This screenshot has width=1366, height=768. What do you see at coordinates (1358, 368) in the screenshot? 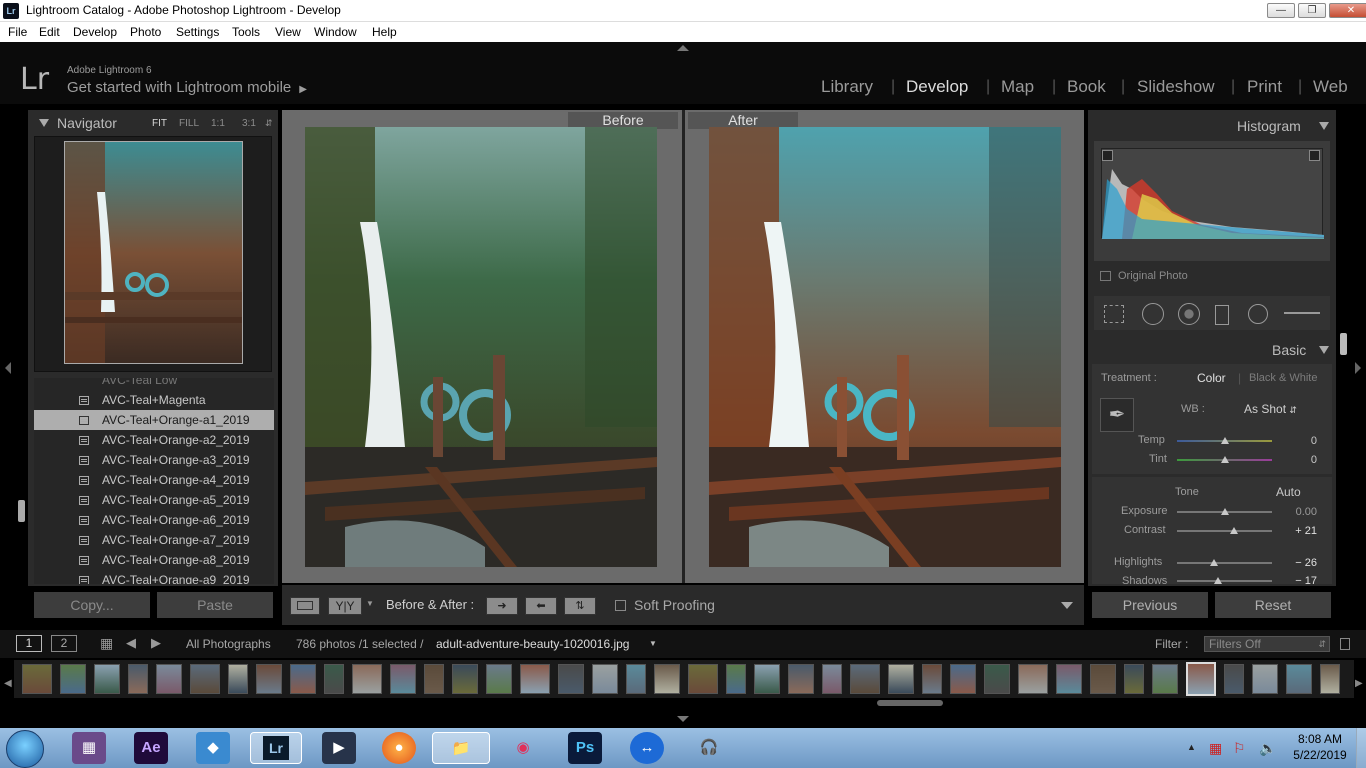
I see `collapse-right-arrow-icon` at bounding box center [1358, 368].